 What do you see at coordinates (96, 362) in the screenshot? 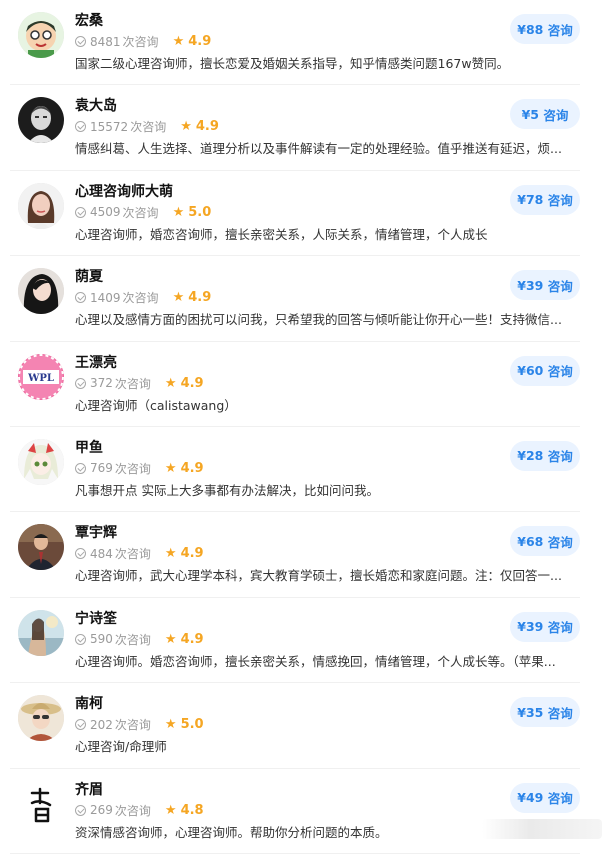
I see `expert-name: 王漂亮` at bounding box center [96, 362].